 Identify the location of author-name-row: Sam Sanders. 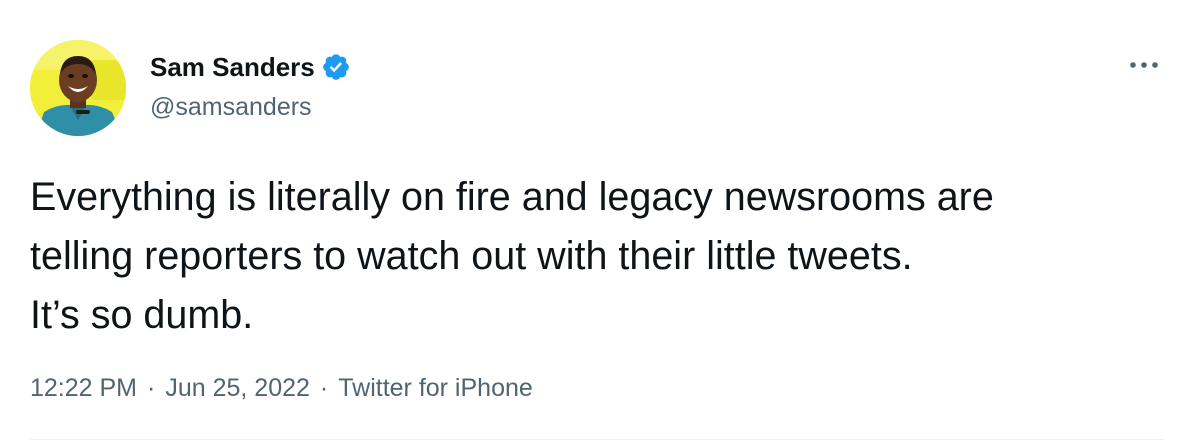
(250, 67).